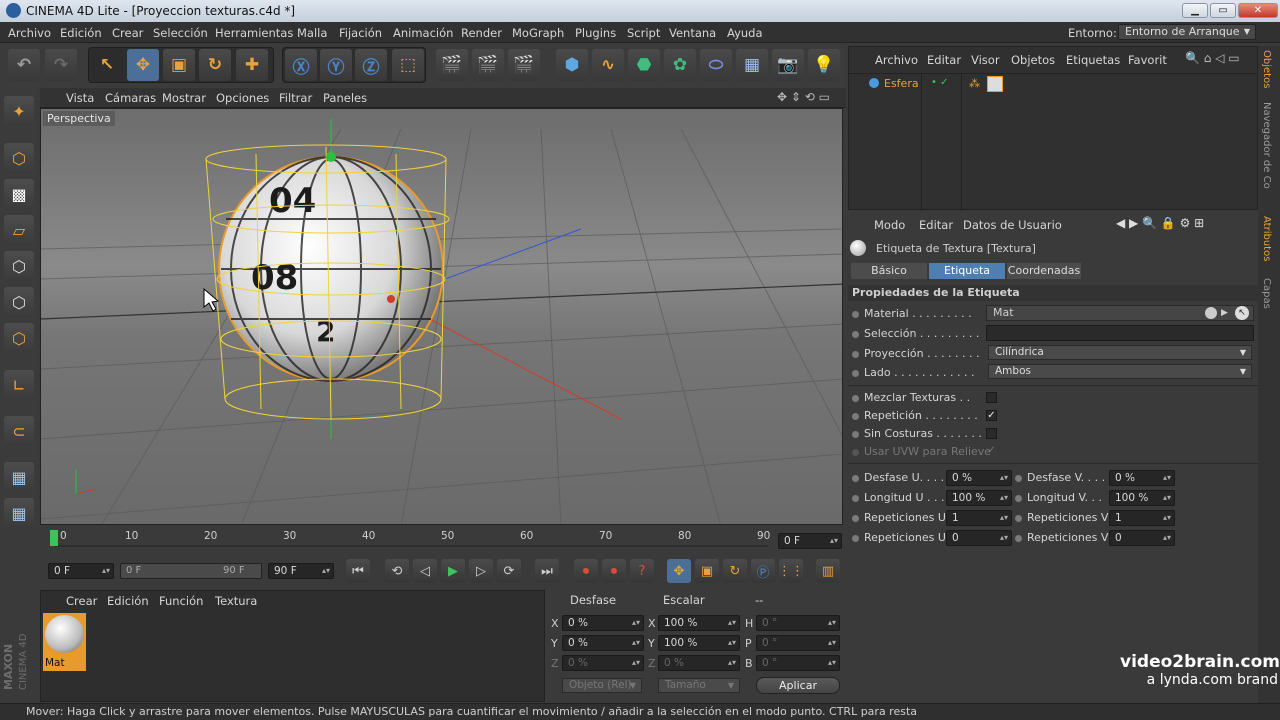 This screenshot has height=720, width=1280. What do you see at coordinates (19, 266) in the screenshot?
I see `points-mode-icon: ⬡` at bounding box center [19, 266].